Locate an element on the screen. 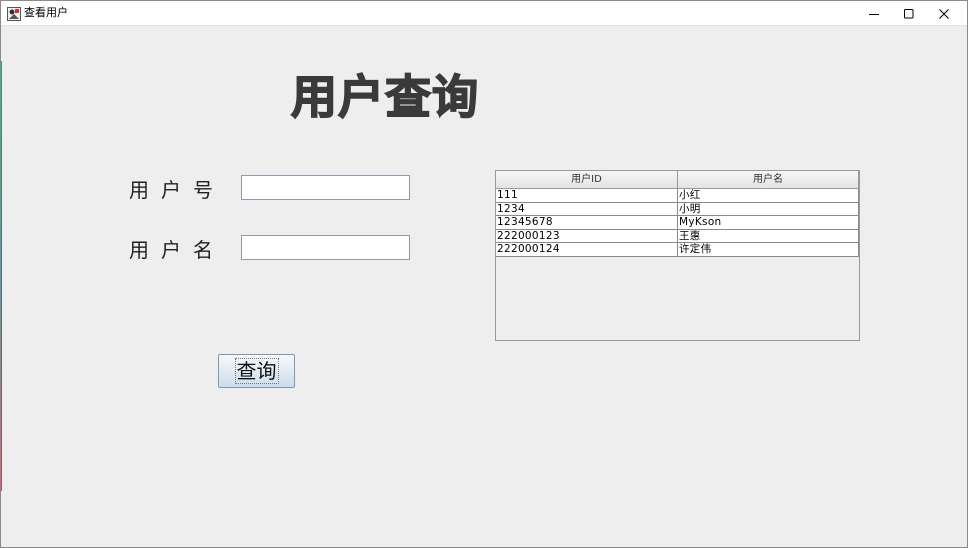 The width and height of the screenshot is (968, 548). close-icon is located at coordinates (944, 13).